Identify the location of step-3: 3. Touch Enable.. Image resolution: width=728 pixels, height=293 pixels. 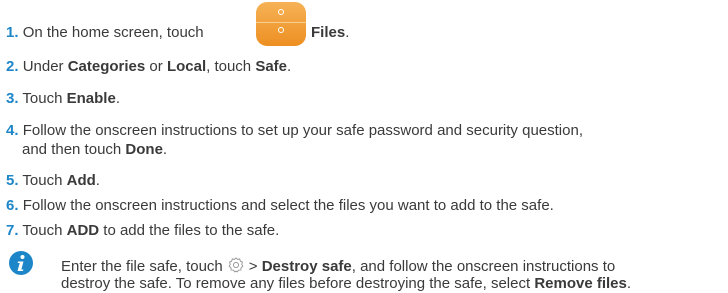
(63, 98).